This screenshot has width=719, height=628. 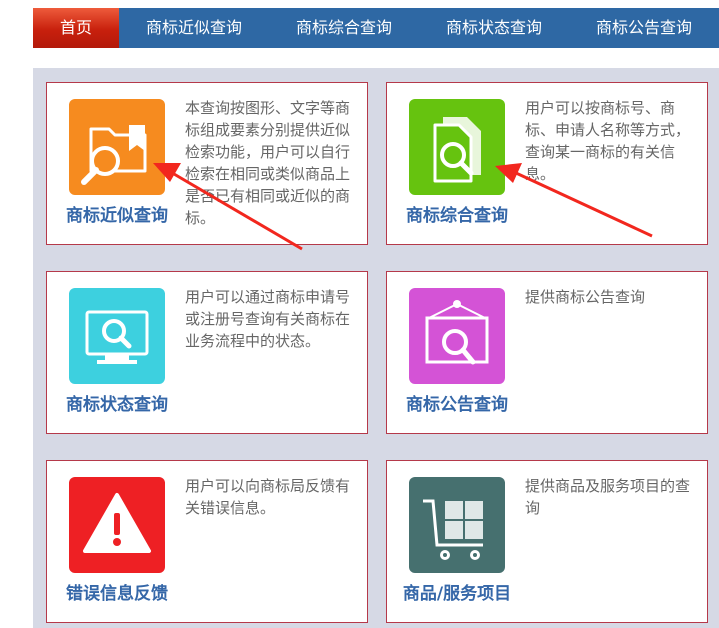 What do you see at coordinates (608, 497) in the screenshot?
I see `card-description: 提供商品及服务项目的查询` at bounding box center [608, 497].